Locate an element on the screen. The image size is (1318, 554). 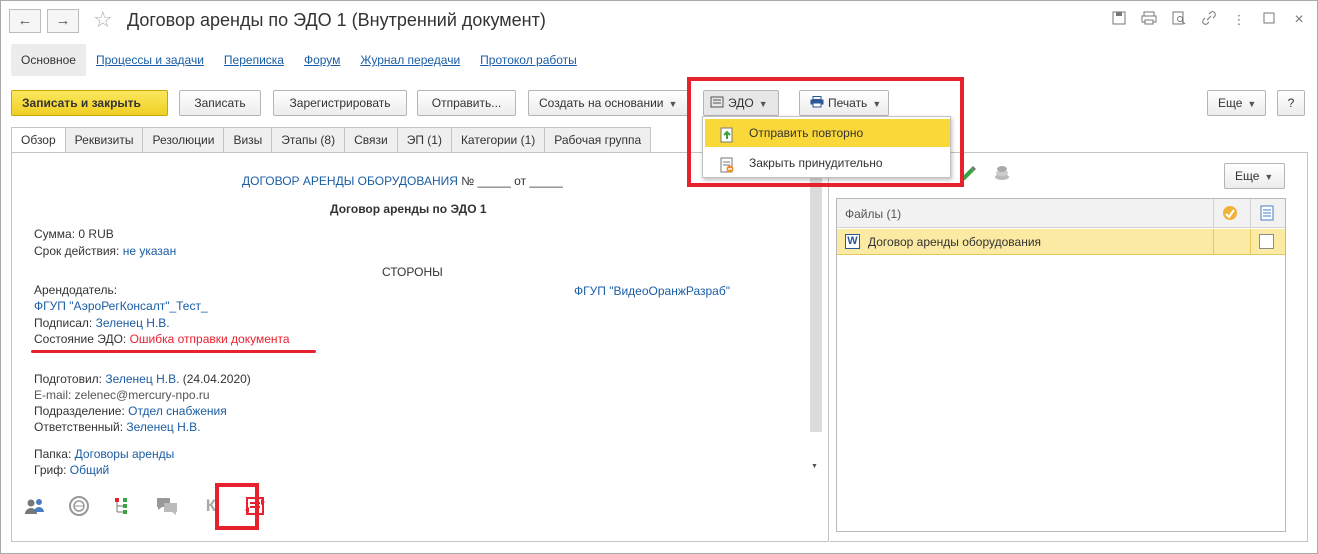
lessor-label: Арендодатель: is located at coordinates (76, 290).